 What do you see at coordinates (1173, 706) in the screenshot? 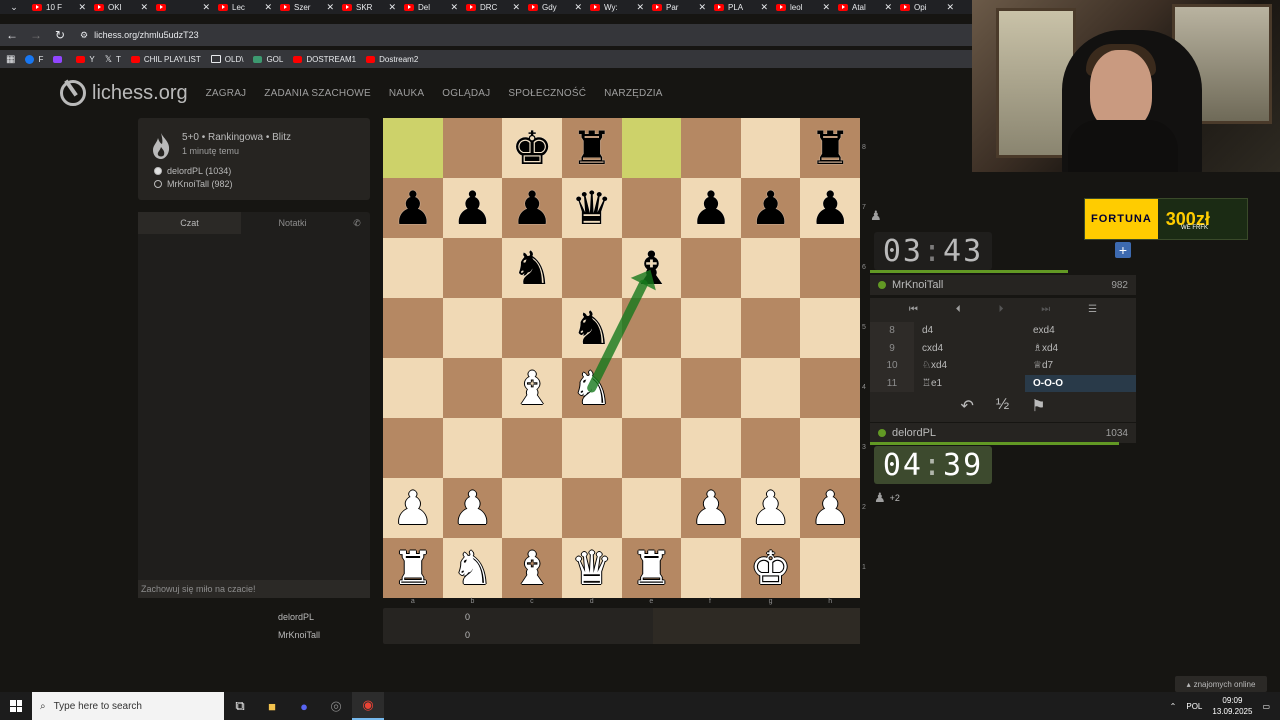
I see `tray-chevron-icon: ⌃` at bounding box center [1173, 706].